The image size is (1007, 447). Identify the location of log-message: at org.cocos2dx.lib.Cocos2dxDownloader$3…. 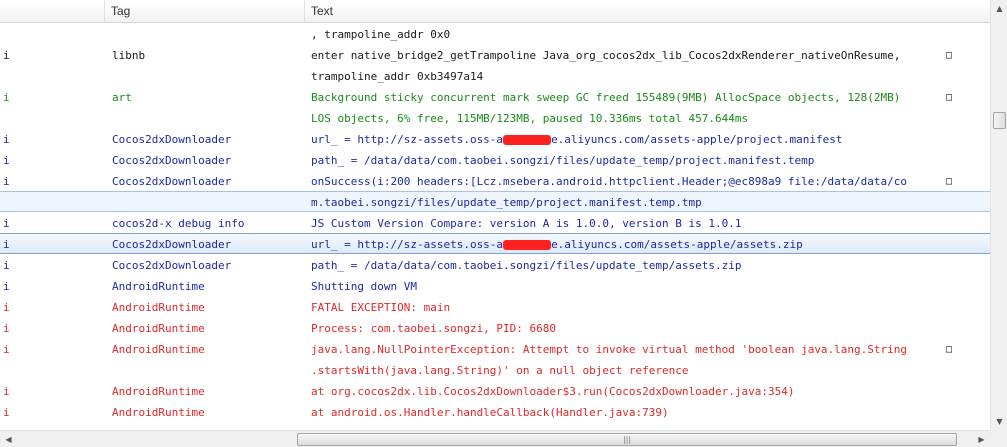
(553, 391).